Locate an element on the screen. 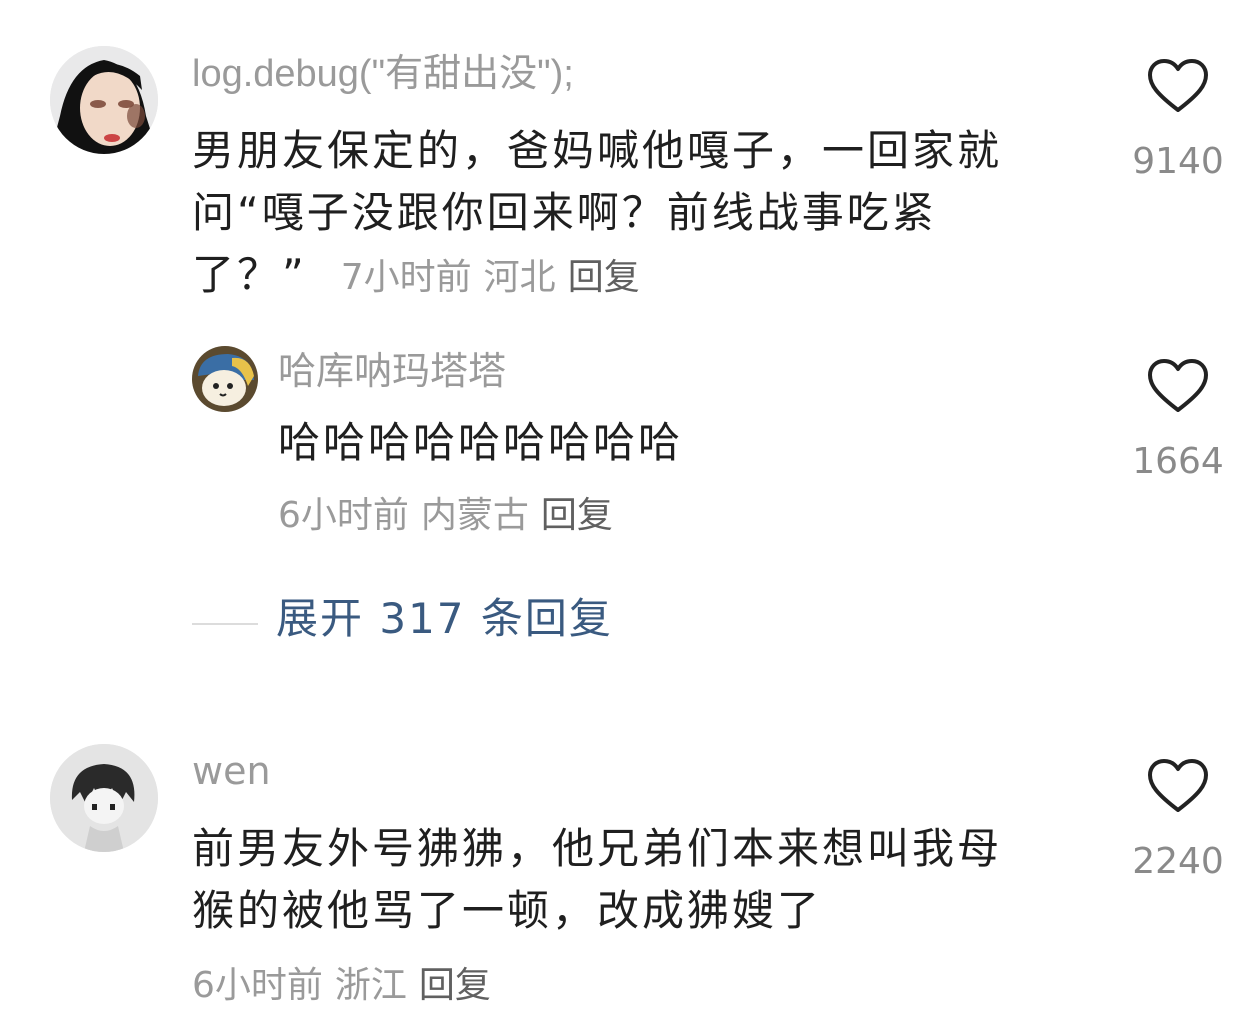  expand-replies-button: 展开 317 条回复 is located at coordinates (444, 619).